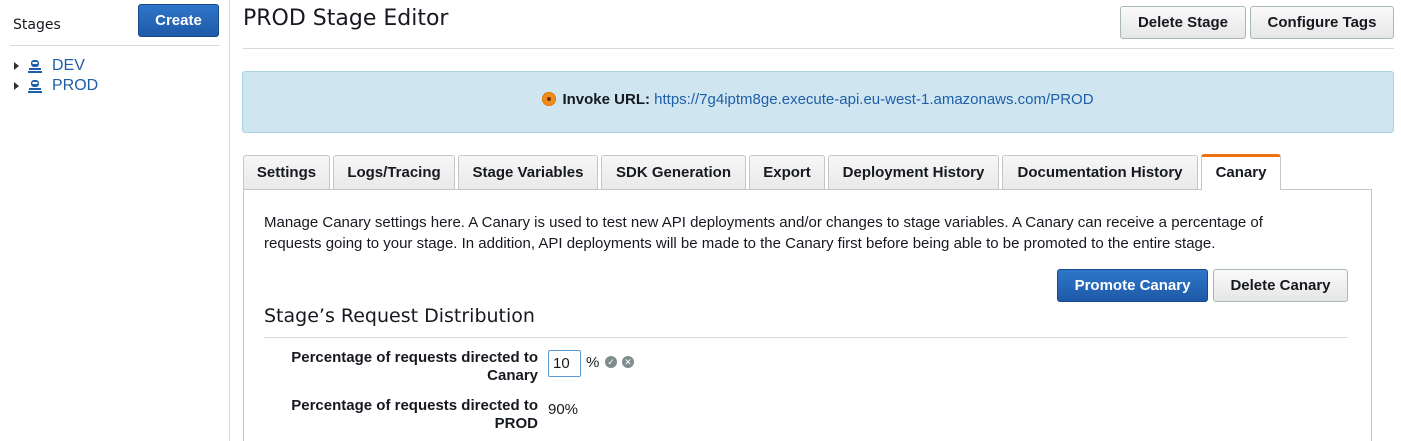 This screenshot has height=441, width=1401. I want to click on prod-percentage-label: Percentage of requests directed to PROD, so click(414, 414).